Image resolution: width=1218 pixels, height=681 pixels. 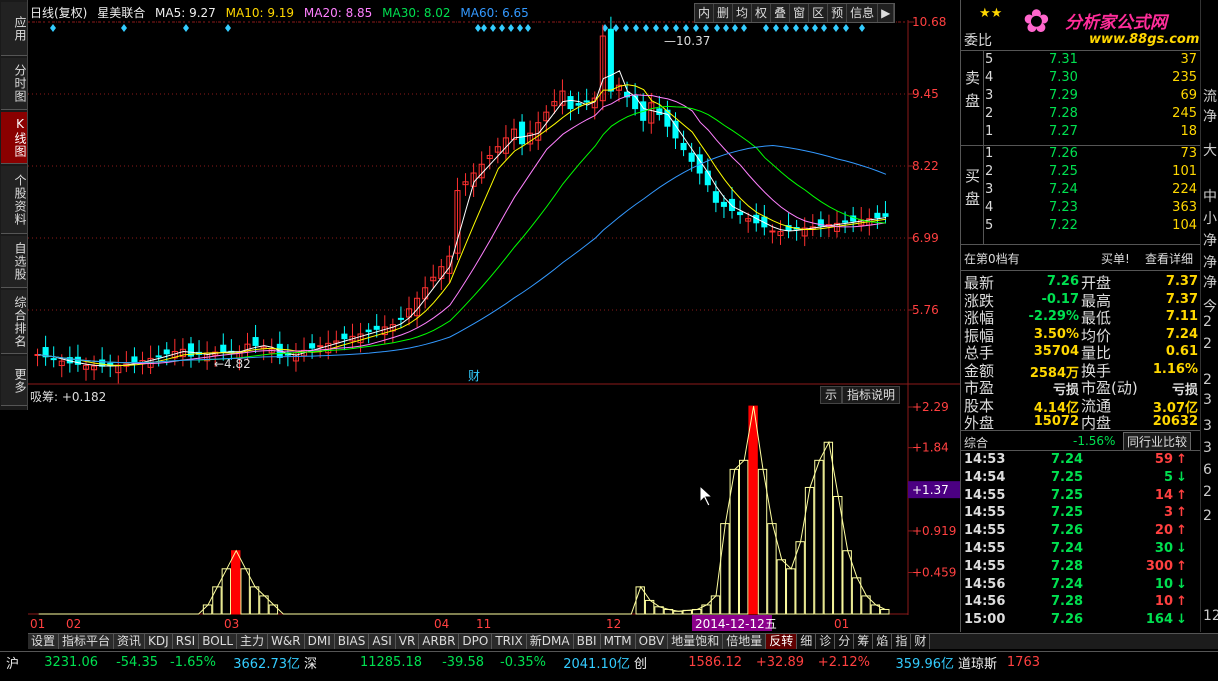 What do you see at coordinates (745, 641) in the screenshot?
I see `bottom-tab-20: 倍地量` at bounding box center [745, 641].